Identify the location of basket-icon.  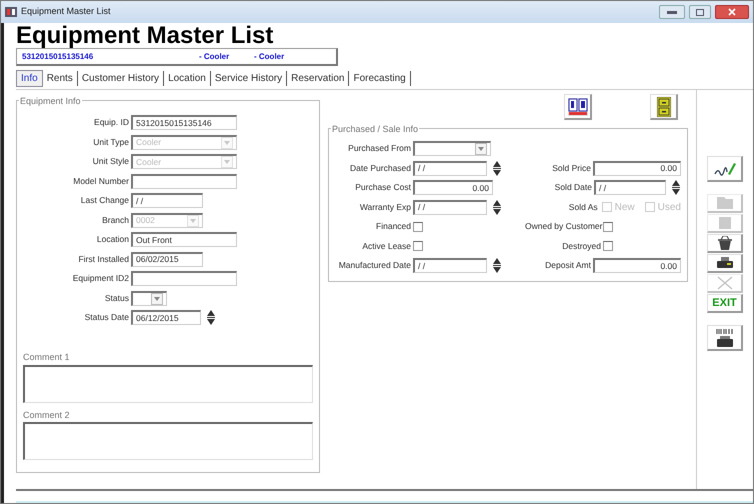
(725, 243).